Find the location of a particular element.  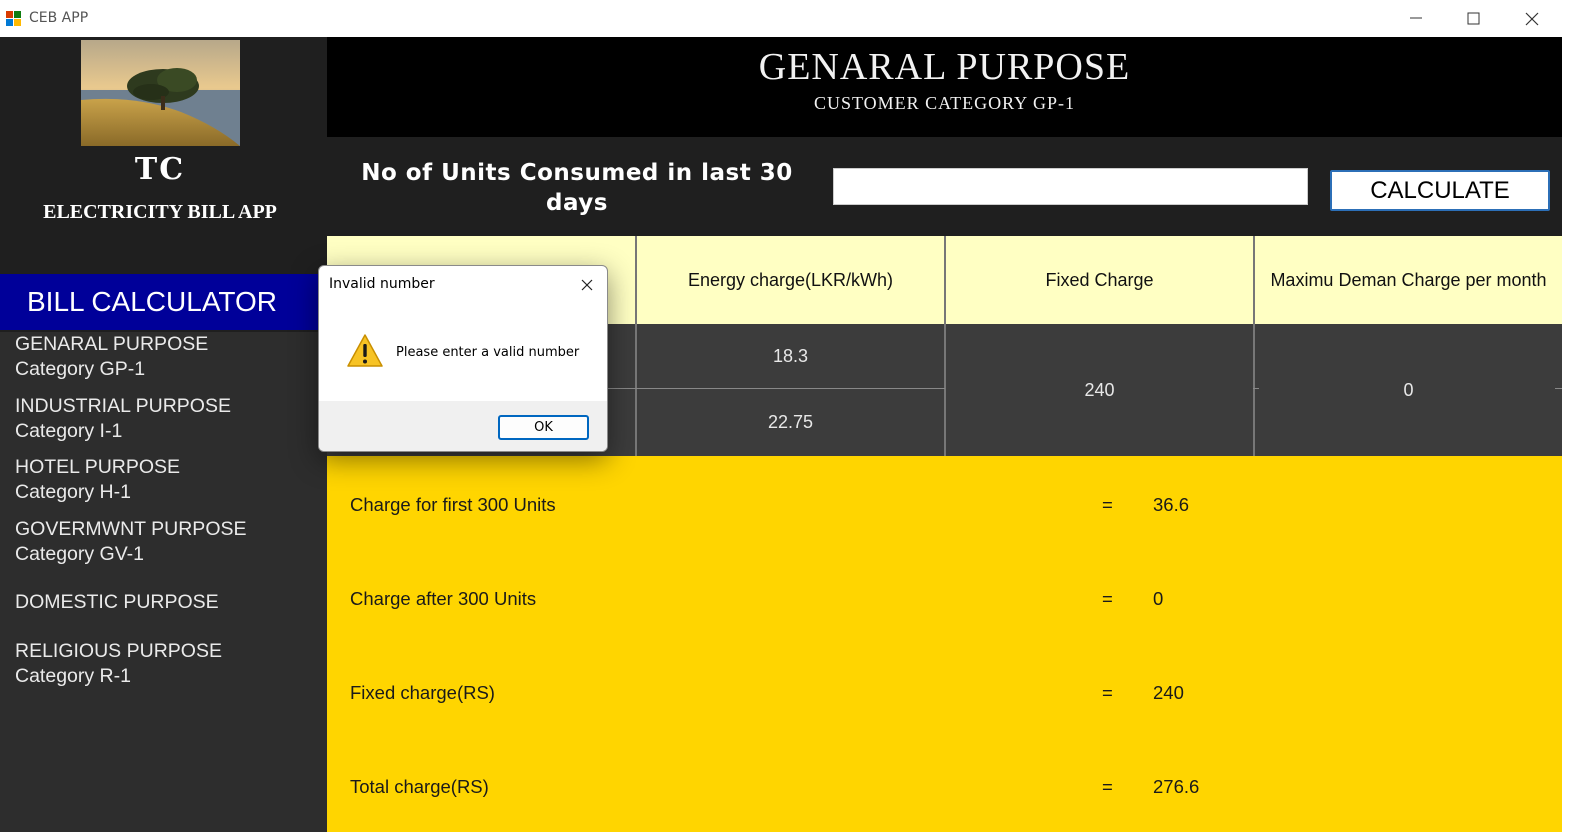

minimize-icon is located at coordinates (1416, 18).